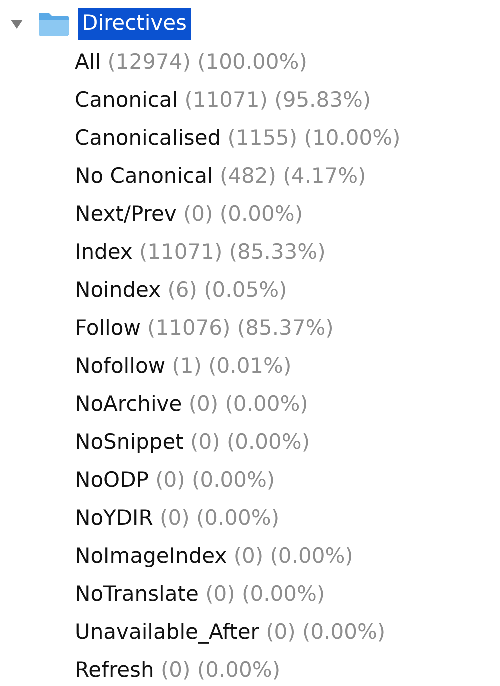  Describe the element at coordinates (189, 215) in the screenshot. I see `tree-item: Next/Prev (0) (0.00%)` at that location.